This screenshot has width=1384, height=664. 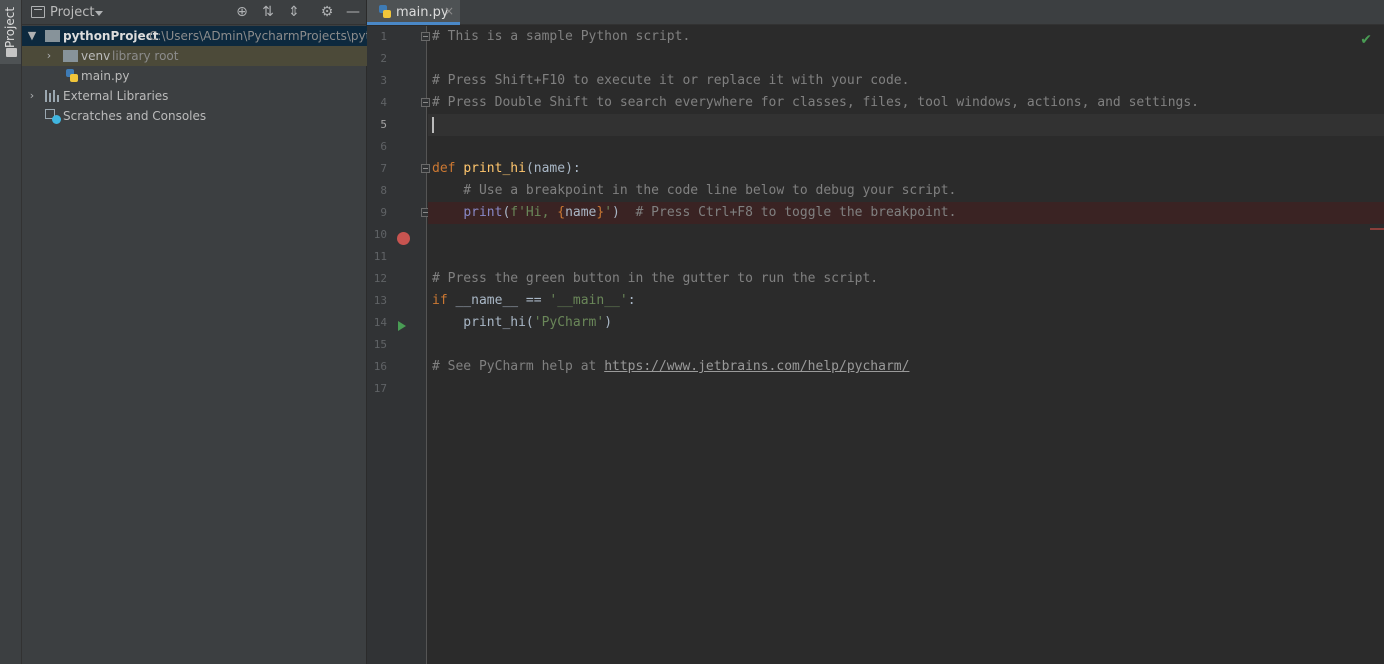 What do you see at coordinates (588, 300) in the screenshot?
I see `string-literal: '__main__'` at bounding box center [588, 300].